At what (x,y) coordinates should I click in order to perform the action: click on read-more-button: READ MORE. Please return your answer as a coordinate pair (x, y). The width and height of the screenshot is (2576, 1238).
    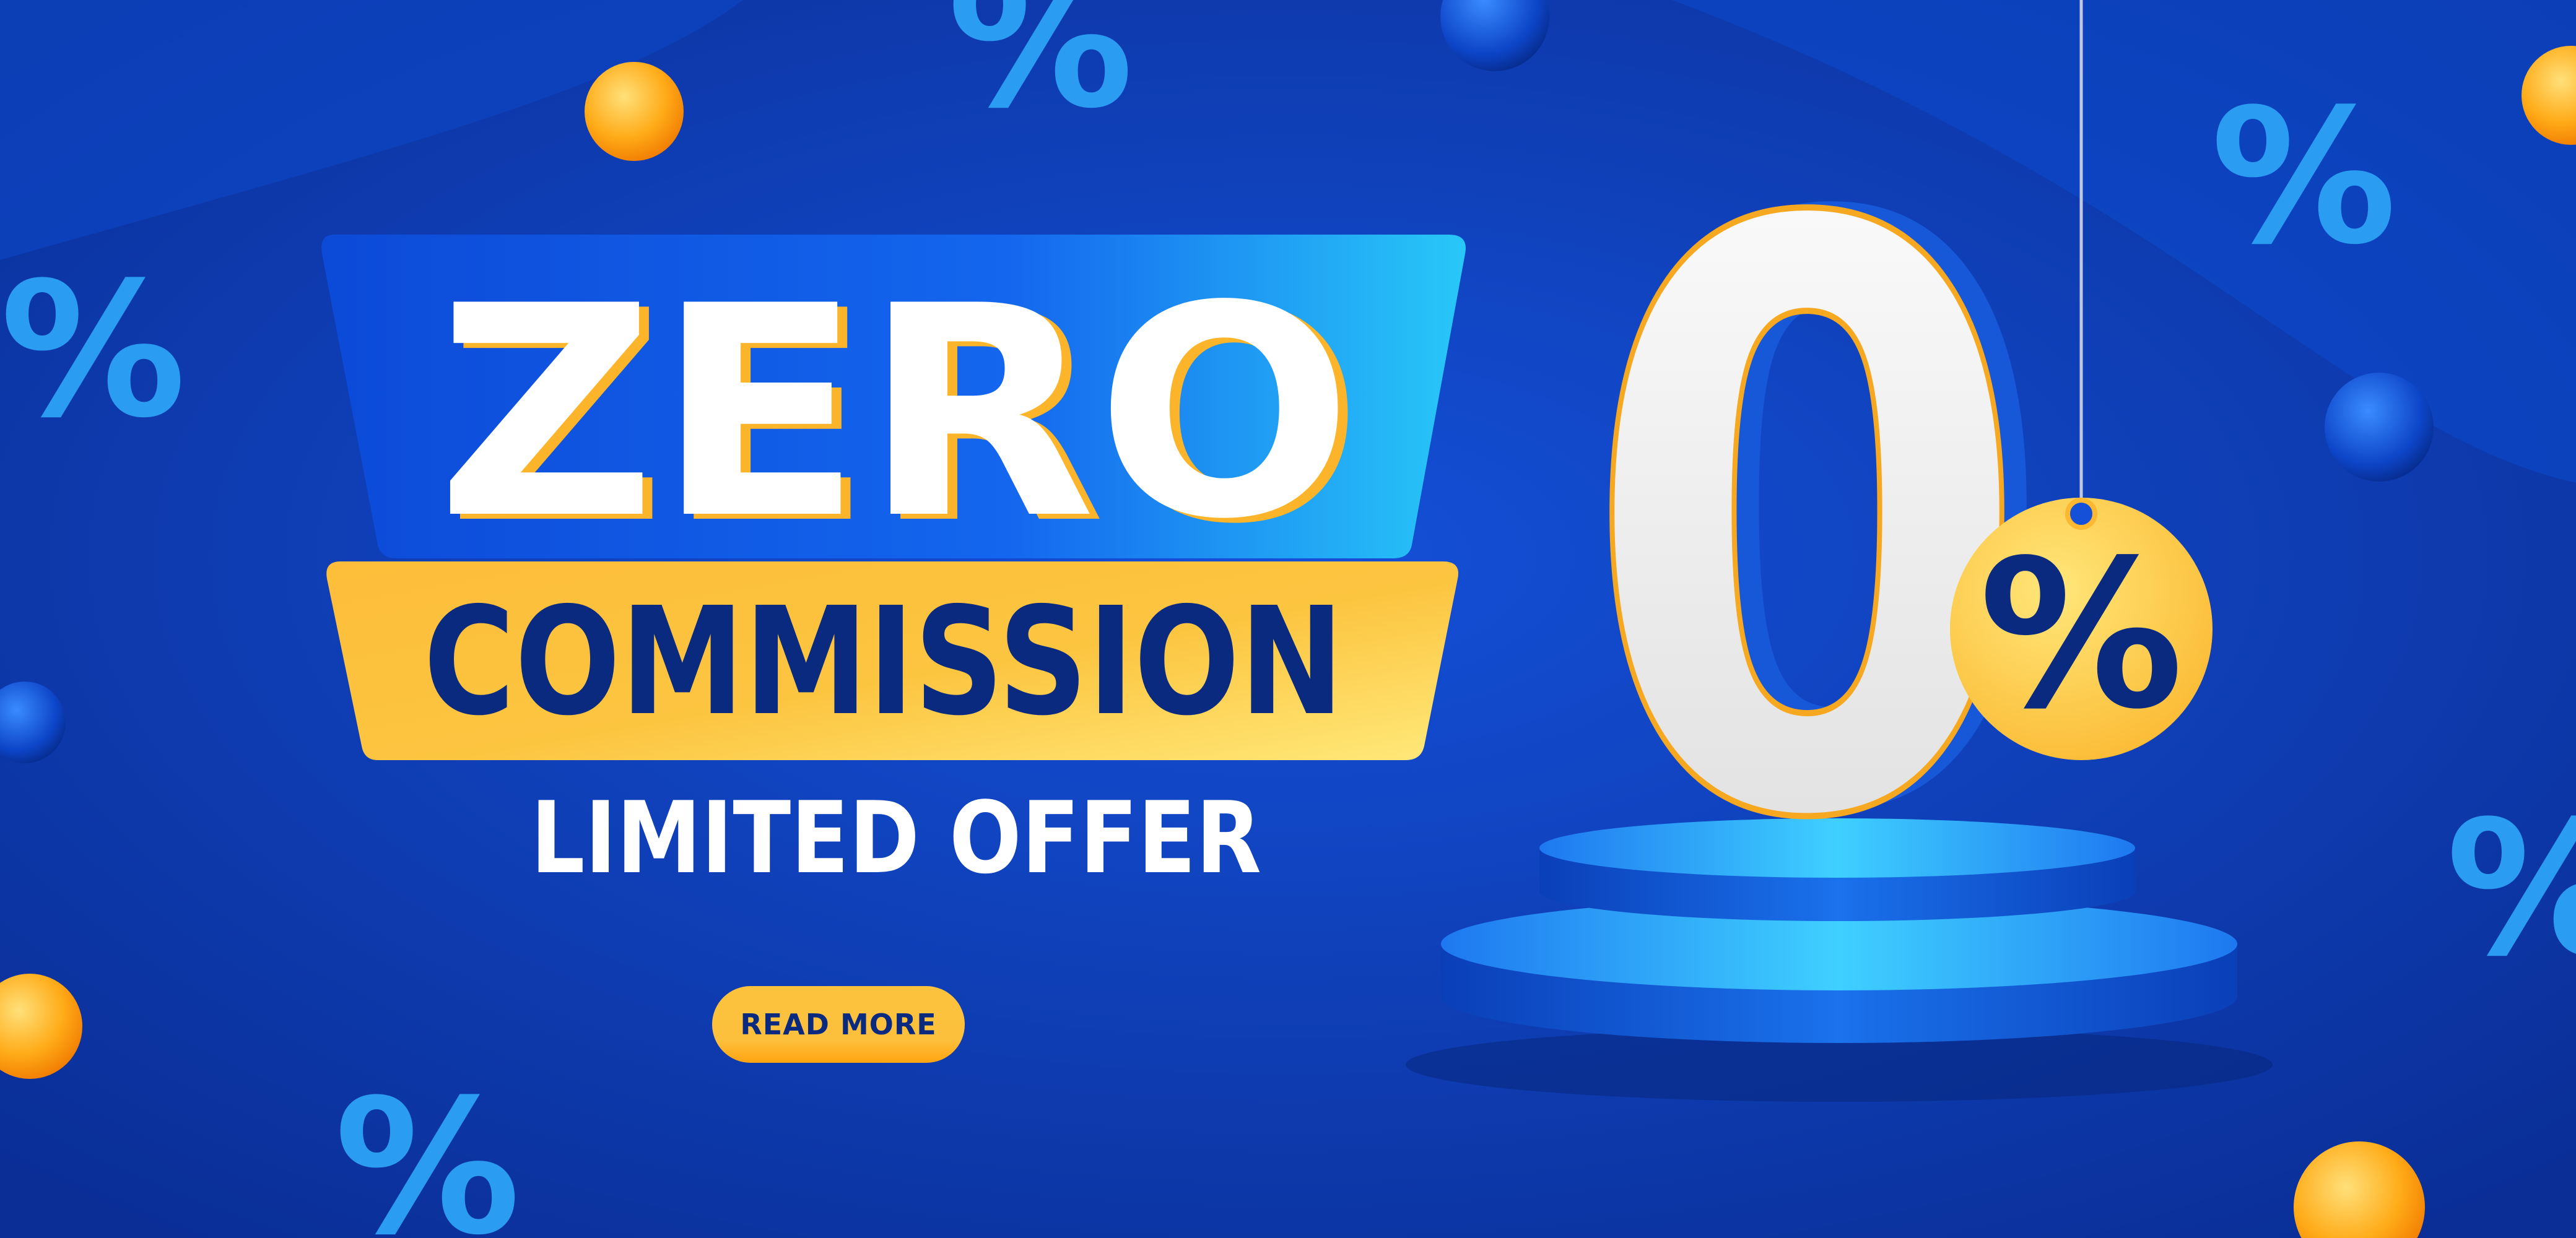
    Looking at the image, I should click on (838, 1024).